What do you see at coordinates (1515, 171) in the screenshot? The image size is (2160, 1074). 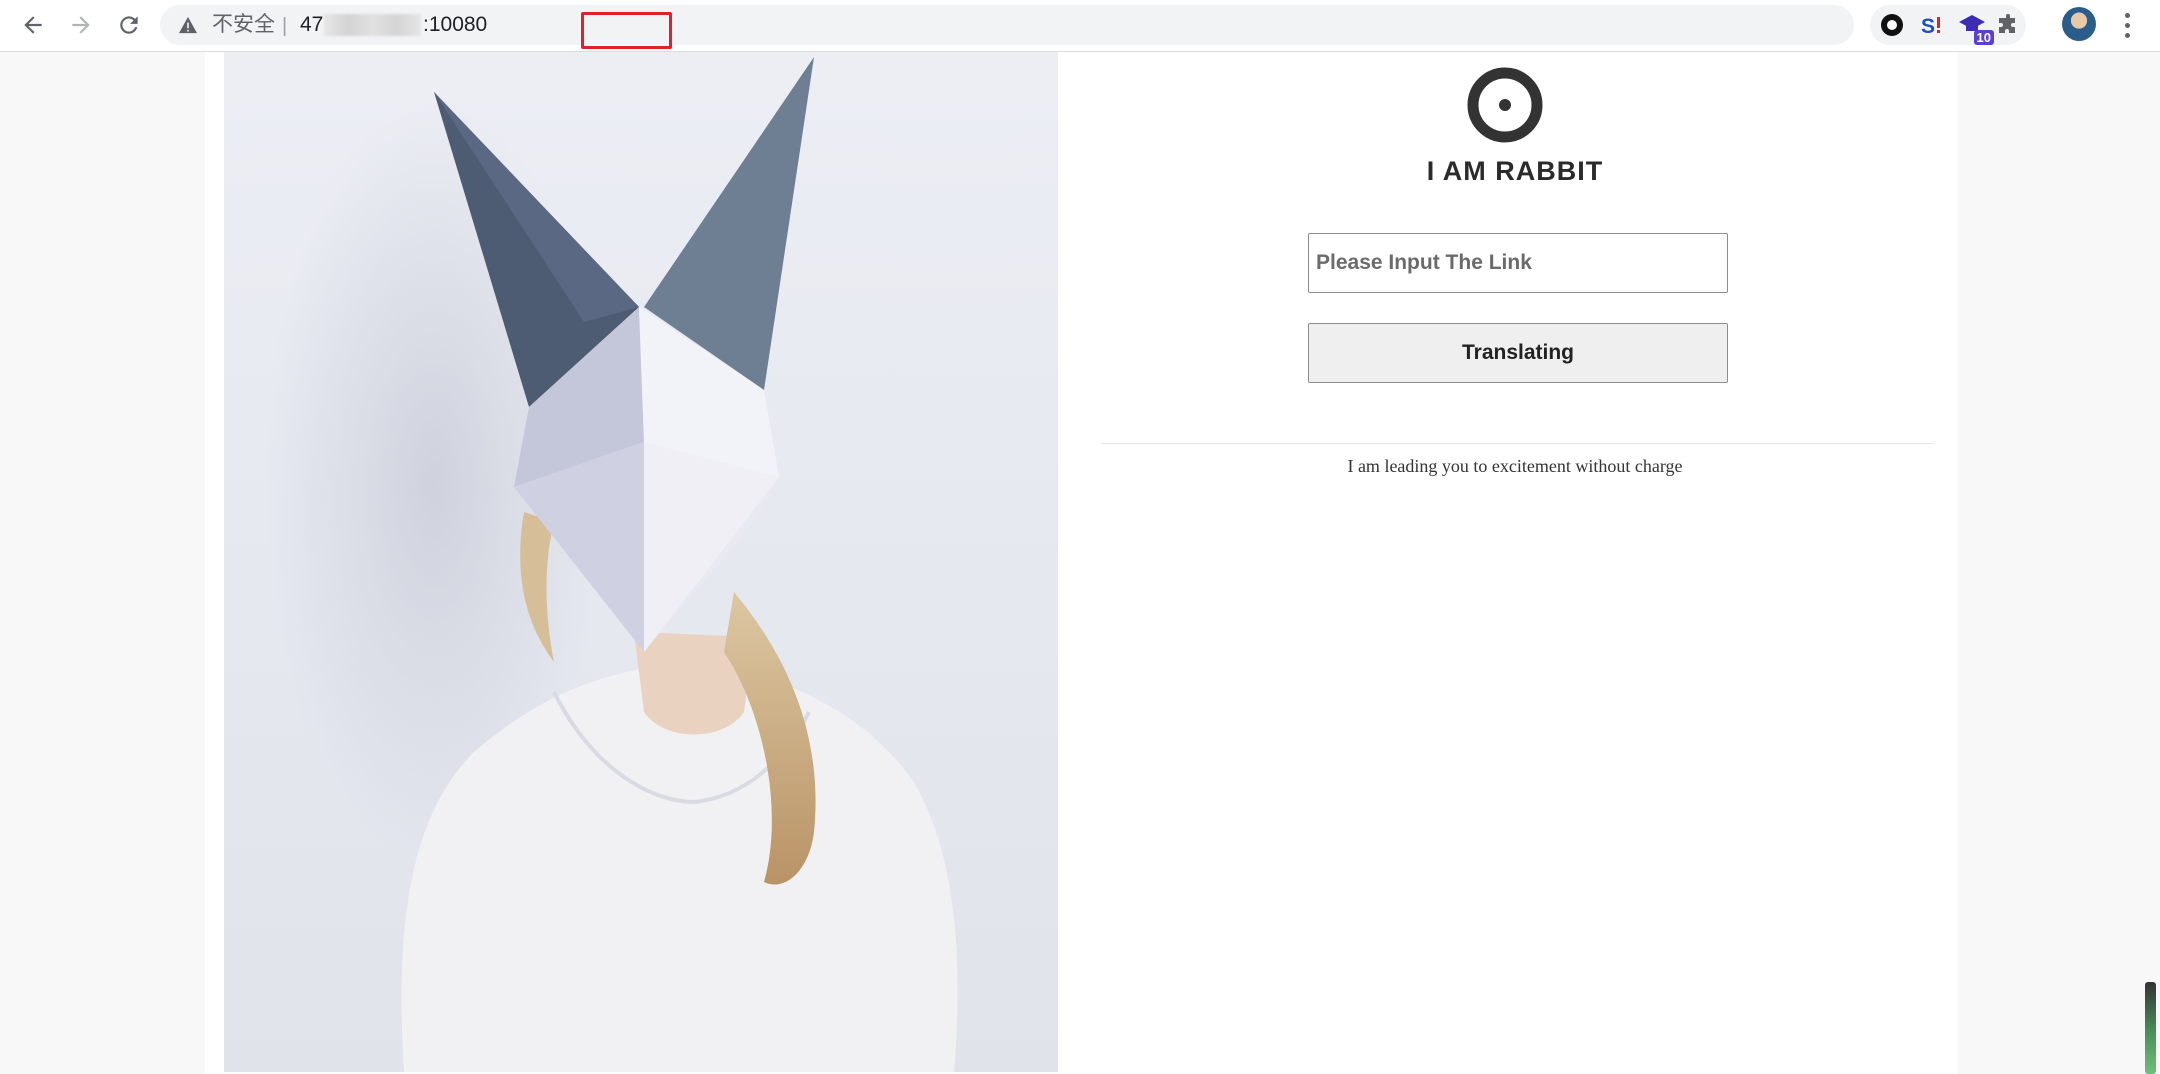 I see `site-title: I AM RABBIT` at bounding box center [1515, 171].